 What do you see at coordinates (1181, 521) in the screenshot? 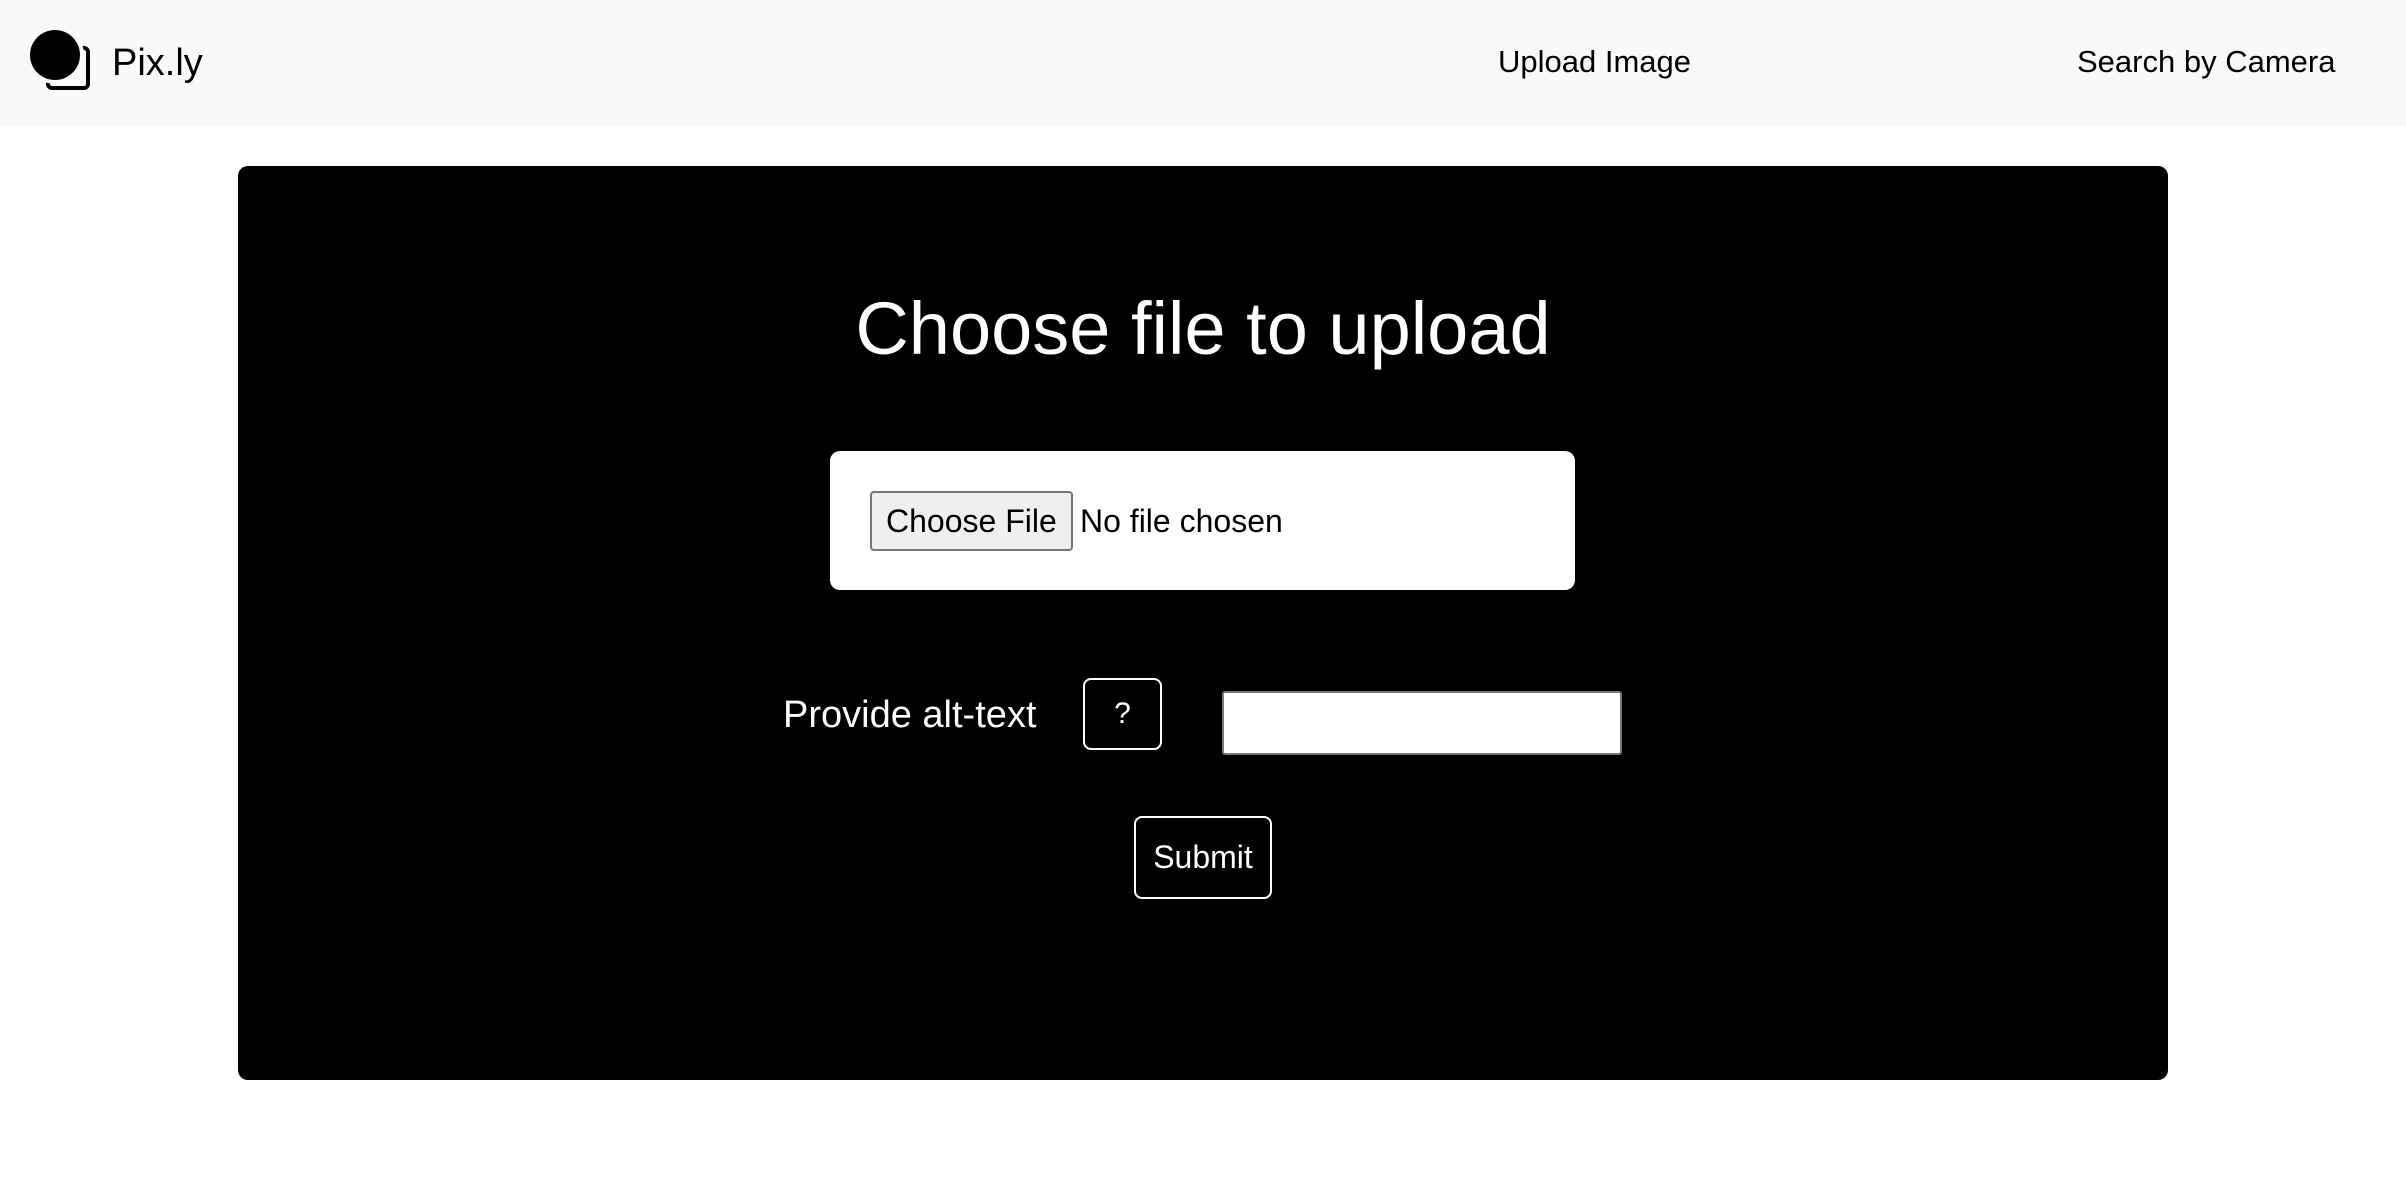
I see `file-status-text: No file chosen` at bounding box center [1181, 521].